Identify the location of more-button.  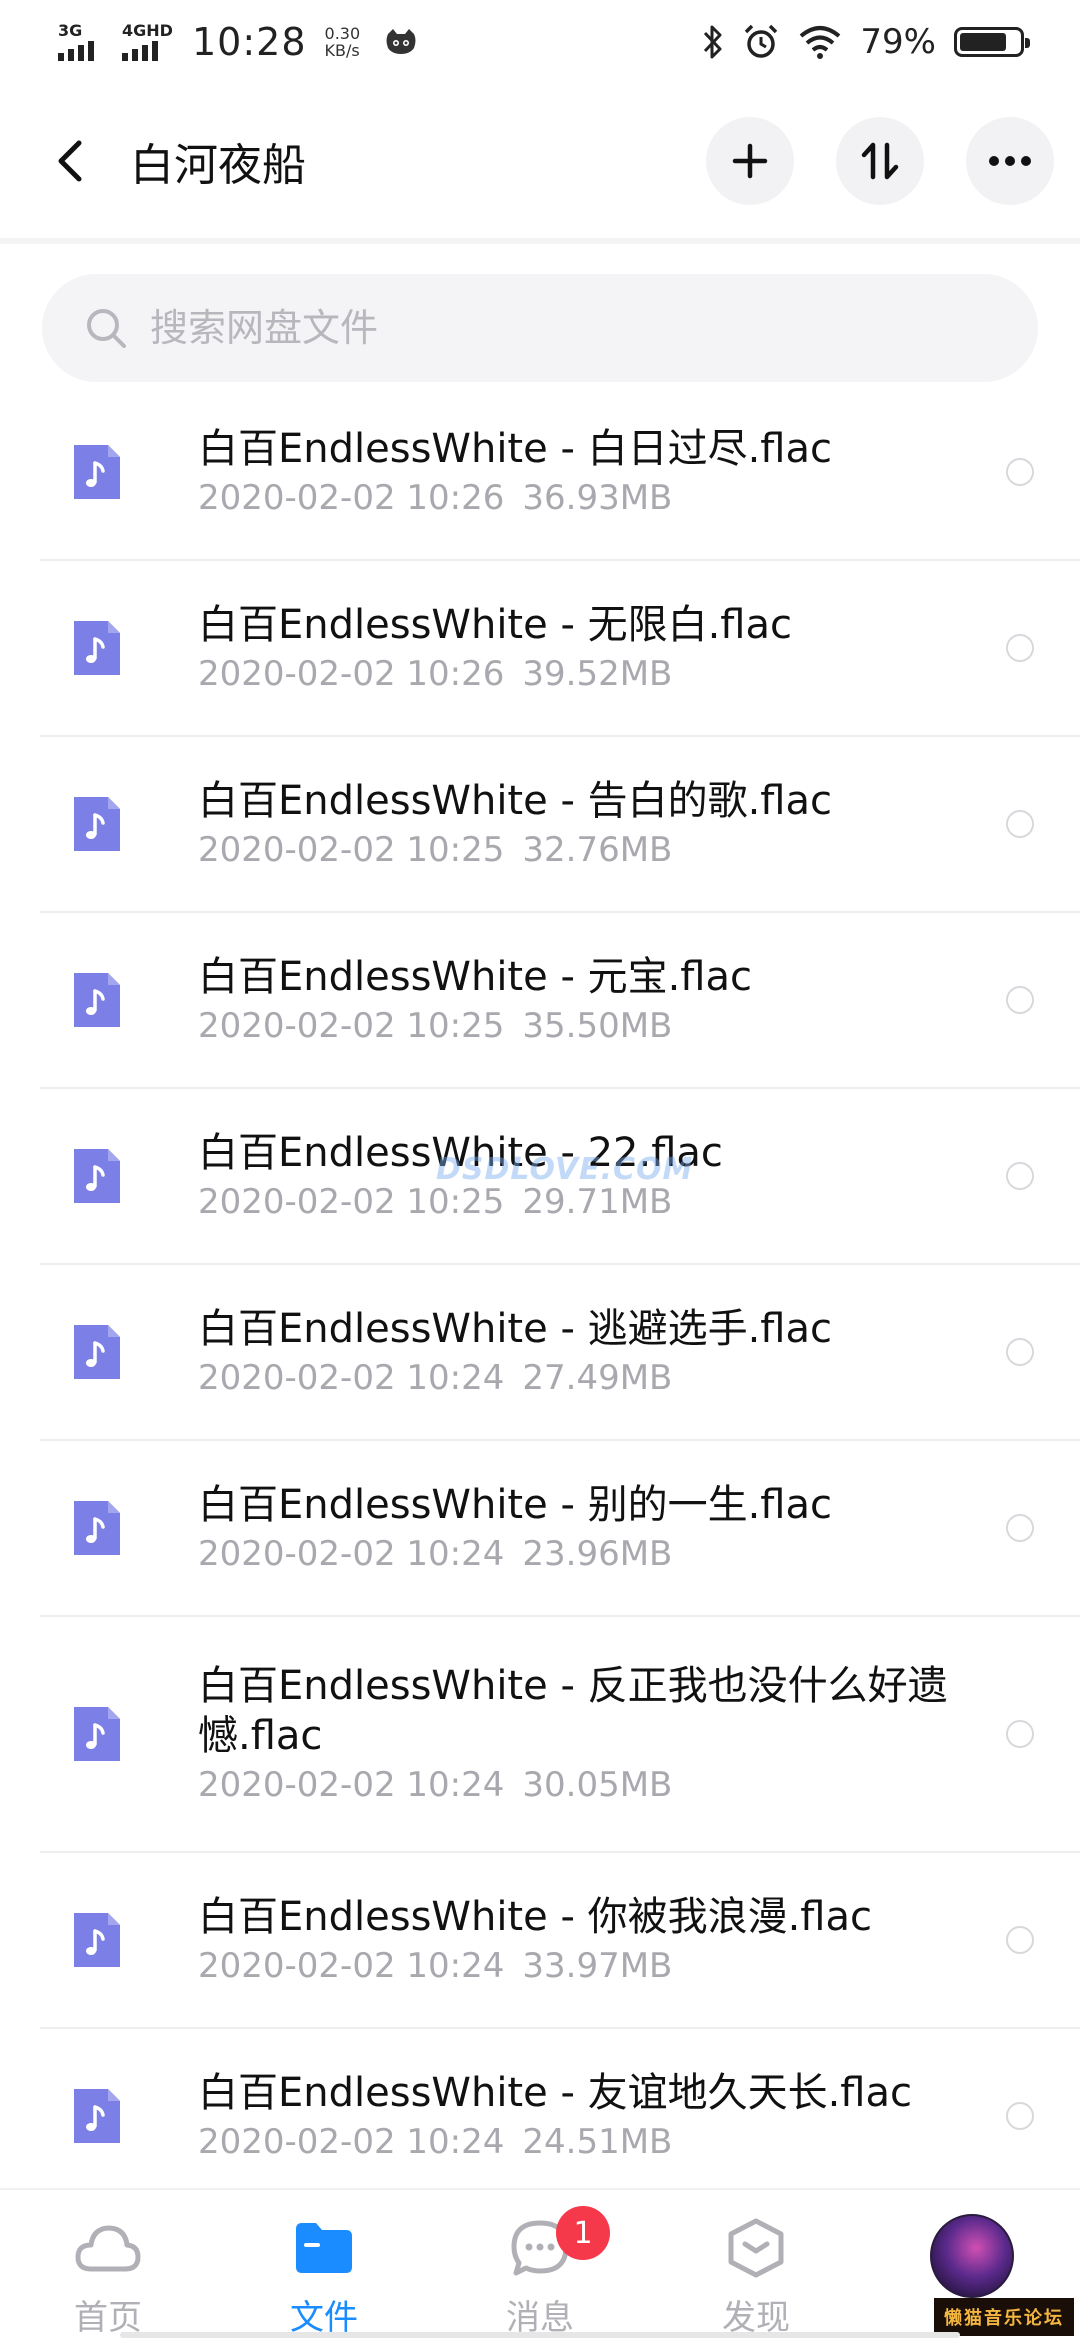
(1010, 161).